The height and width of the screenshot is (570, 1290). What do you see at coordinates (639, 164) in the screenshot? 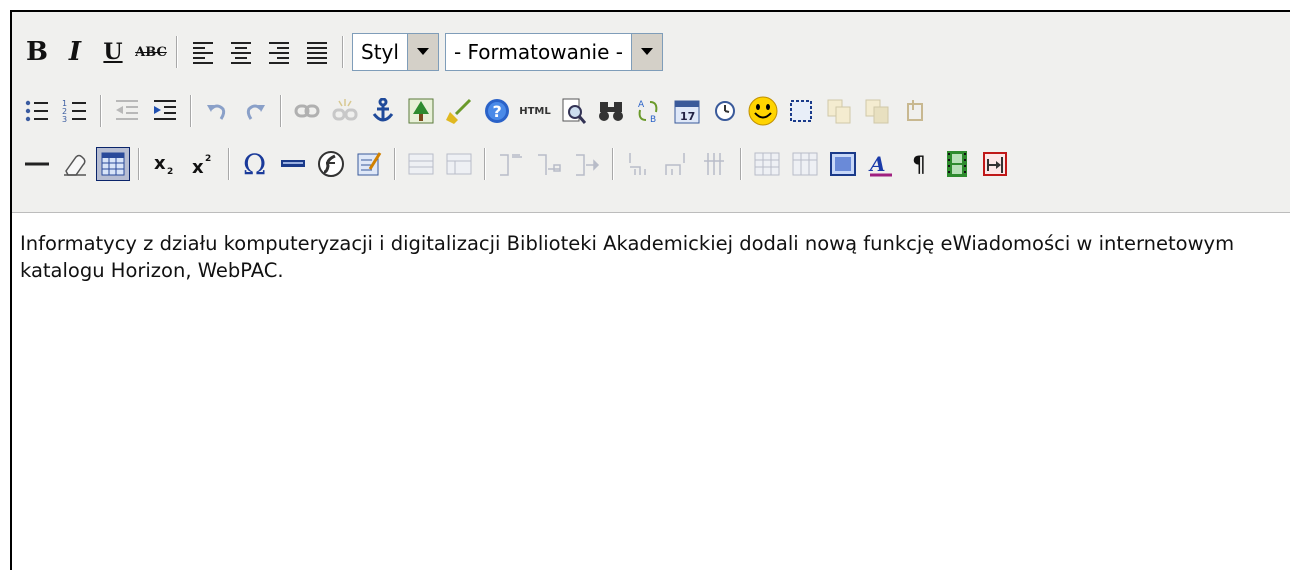
I see `split-cells-button` at bounding box center [639, 164].